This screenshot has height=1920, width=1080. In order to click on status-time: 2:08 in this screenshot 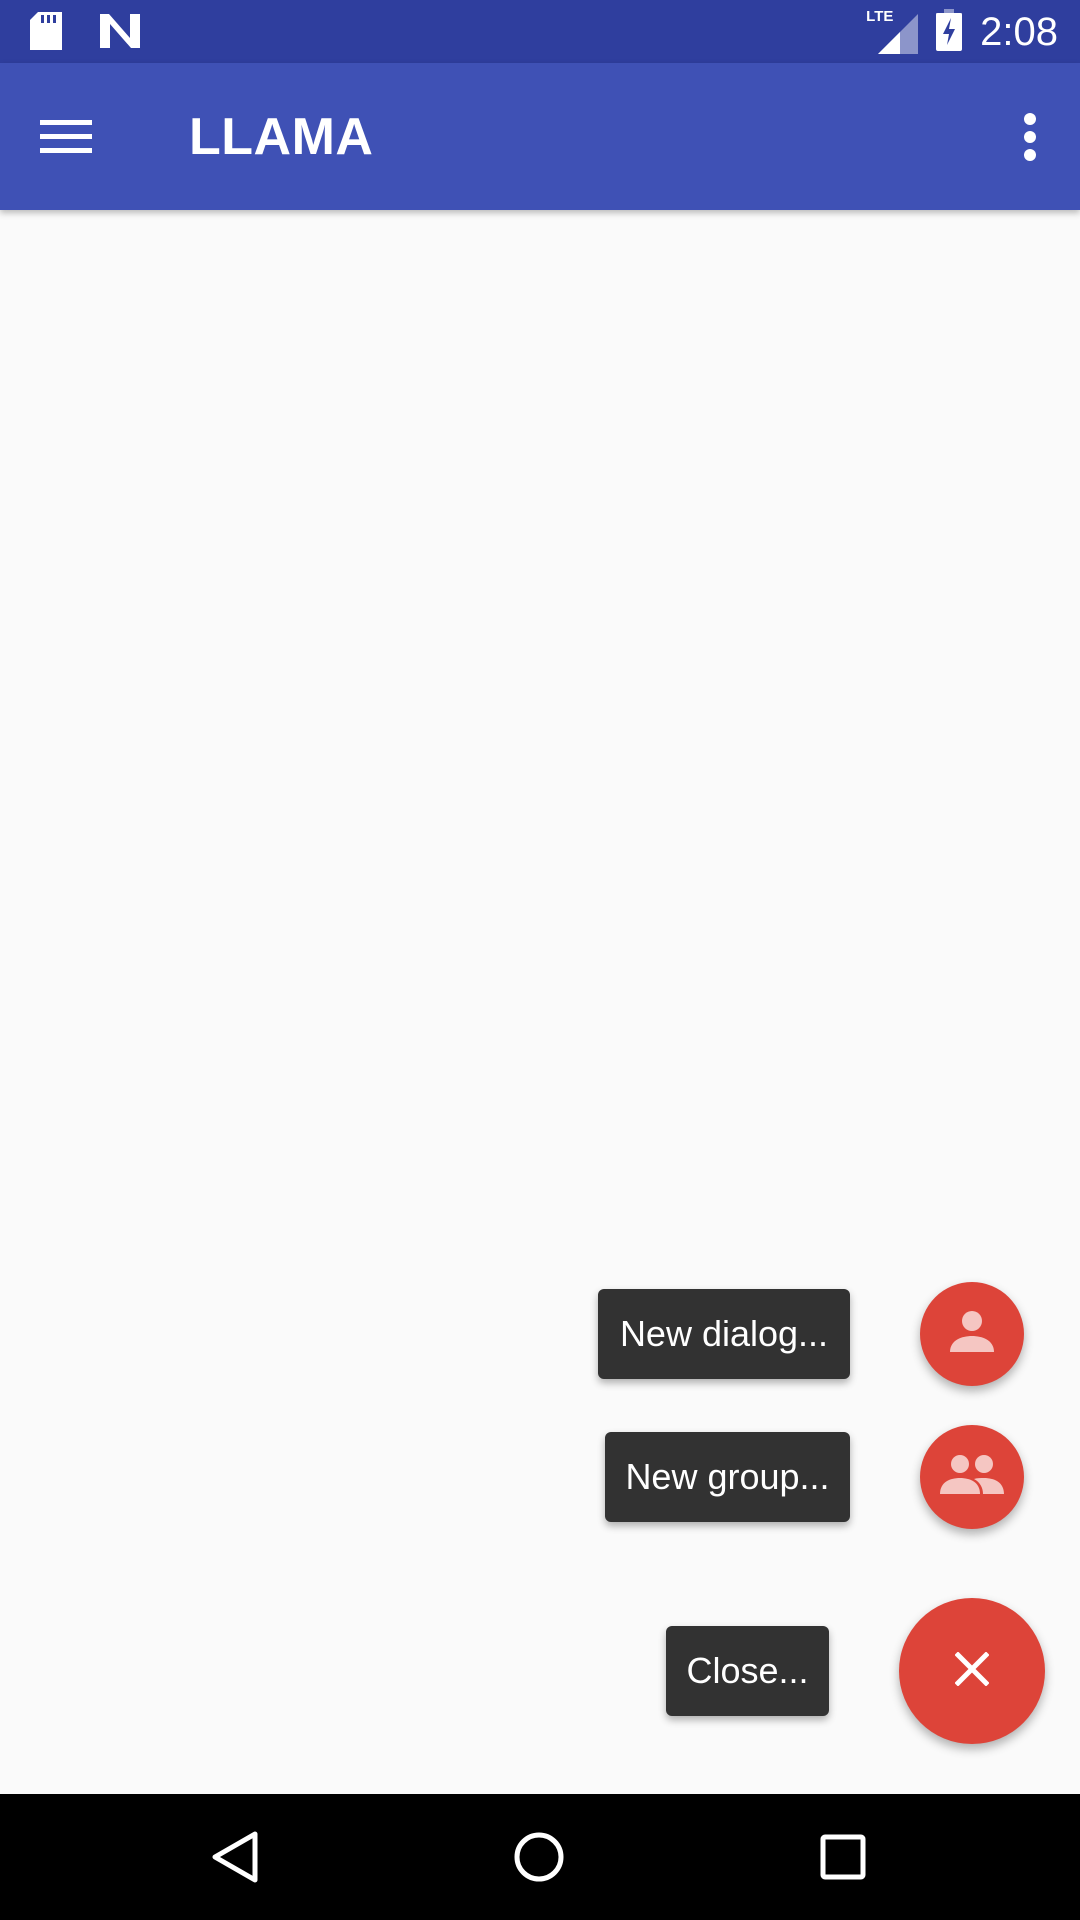, I will do `click(1019, 32)`.